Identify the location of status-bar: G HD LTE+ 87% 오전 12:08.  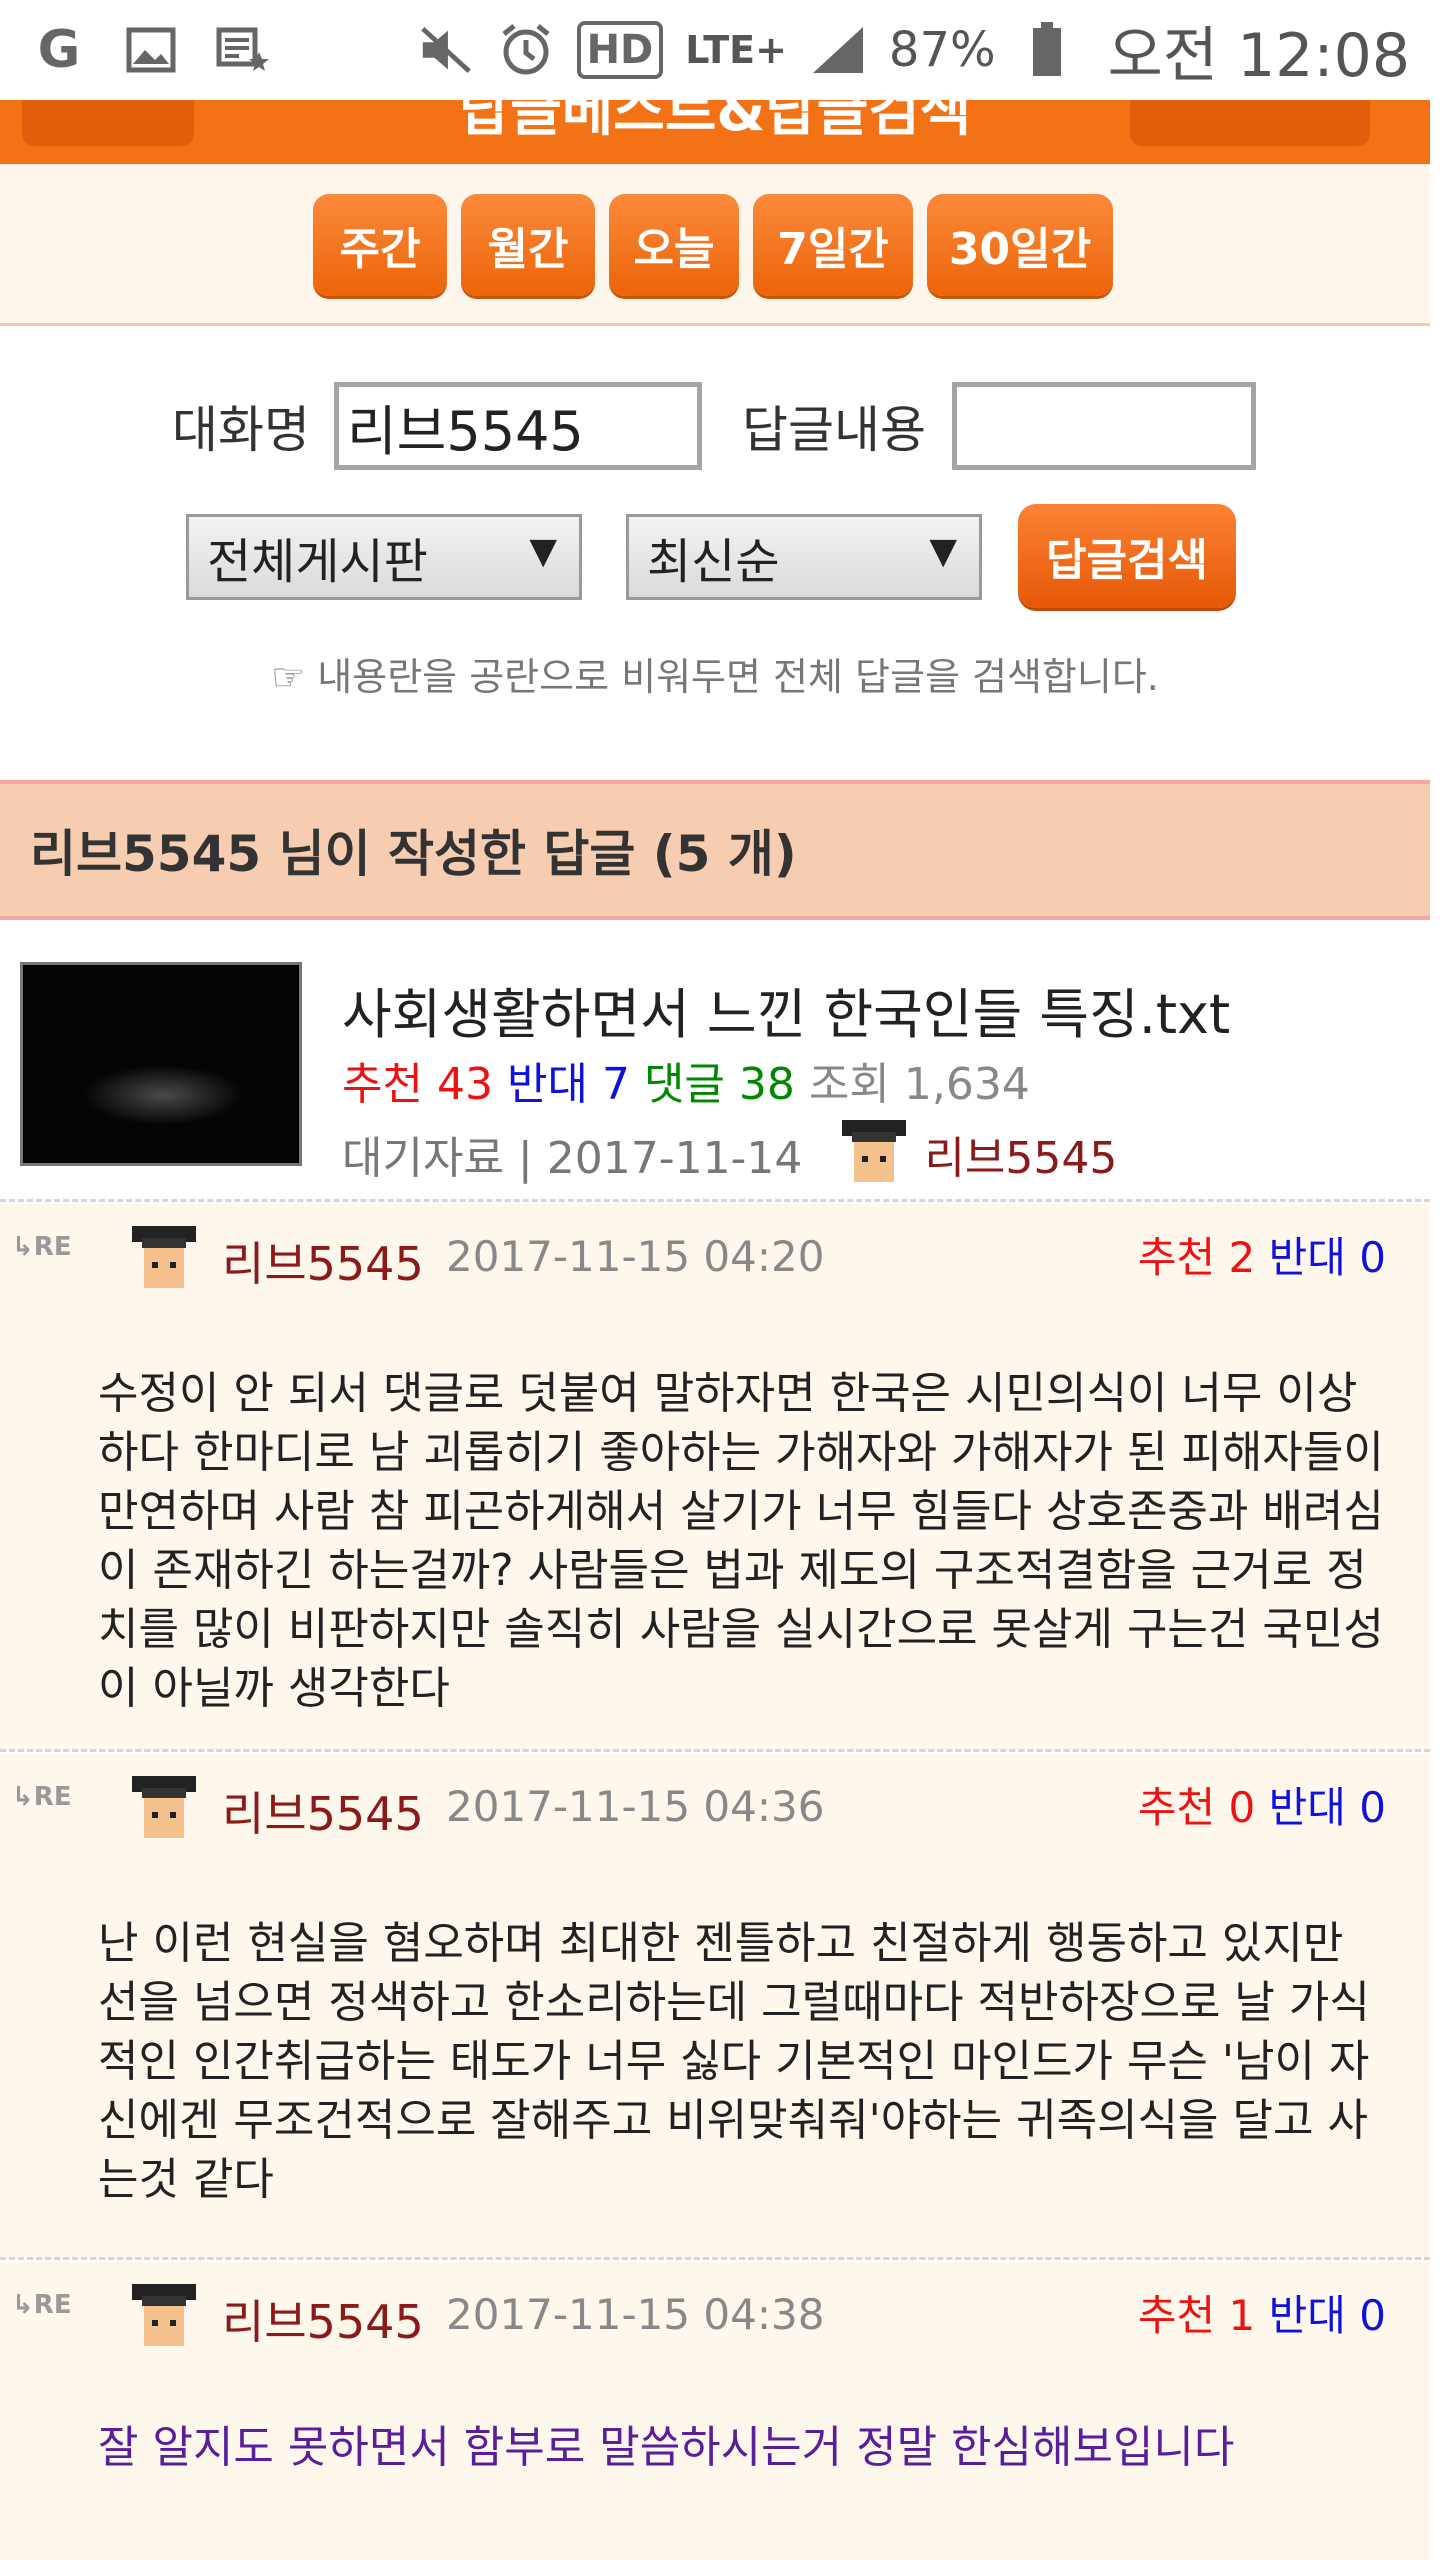
(720, 50).